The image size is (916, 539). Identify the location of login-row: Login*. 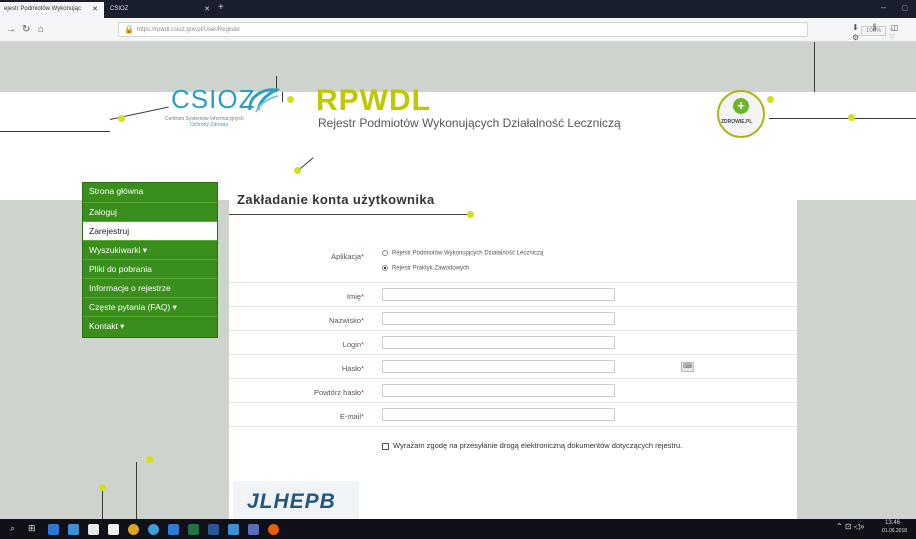
(513, 342).